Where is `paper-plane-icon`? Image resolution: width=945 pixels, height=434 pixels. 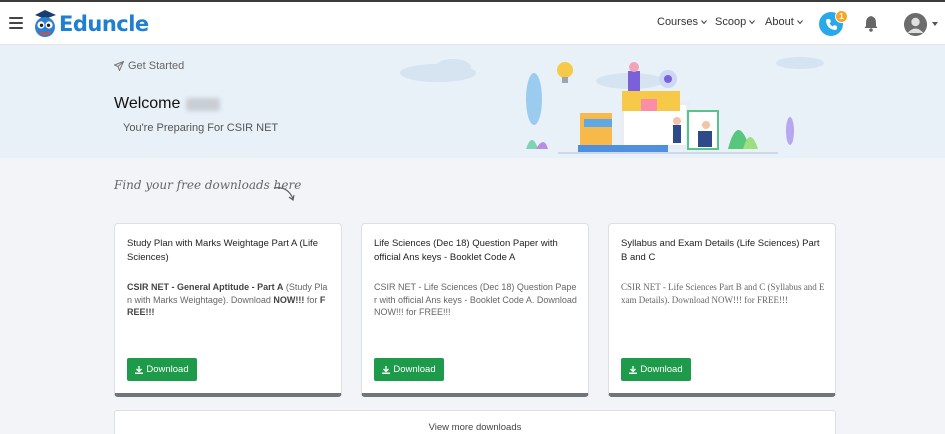
paper-plane-icon is located at coordinates (119, 66).